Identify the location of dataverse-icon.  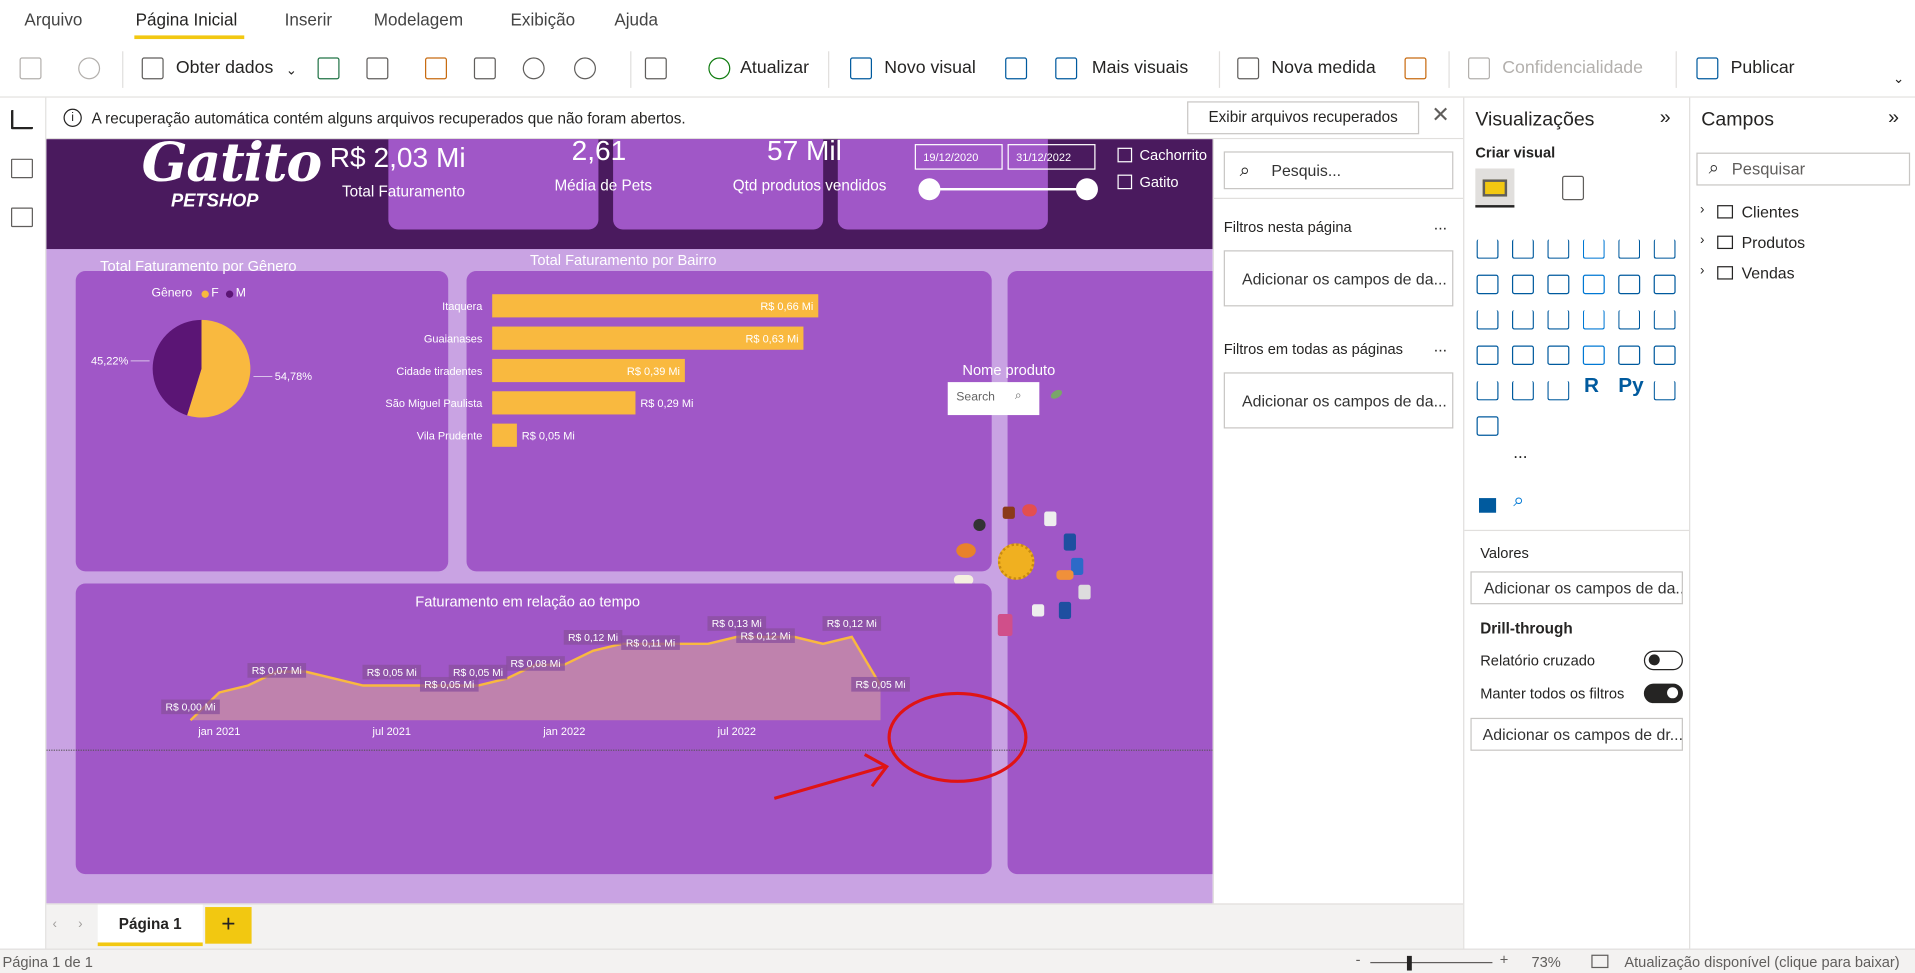
(533, 68).